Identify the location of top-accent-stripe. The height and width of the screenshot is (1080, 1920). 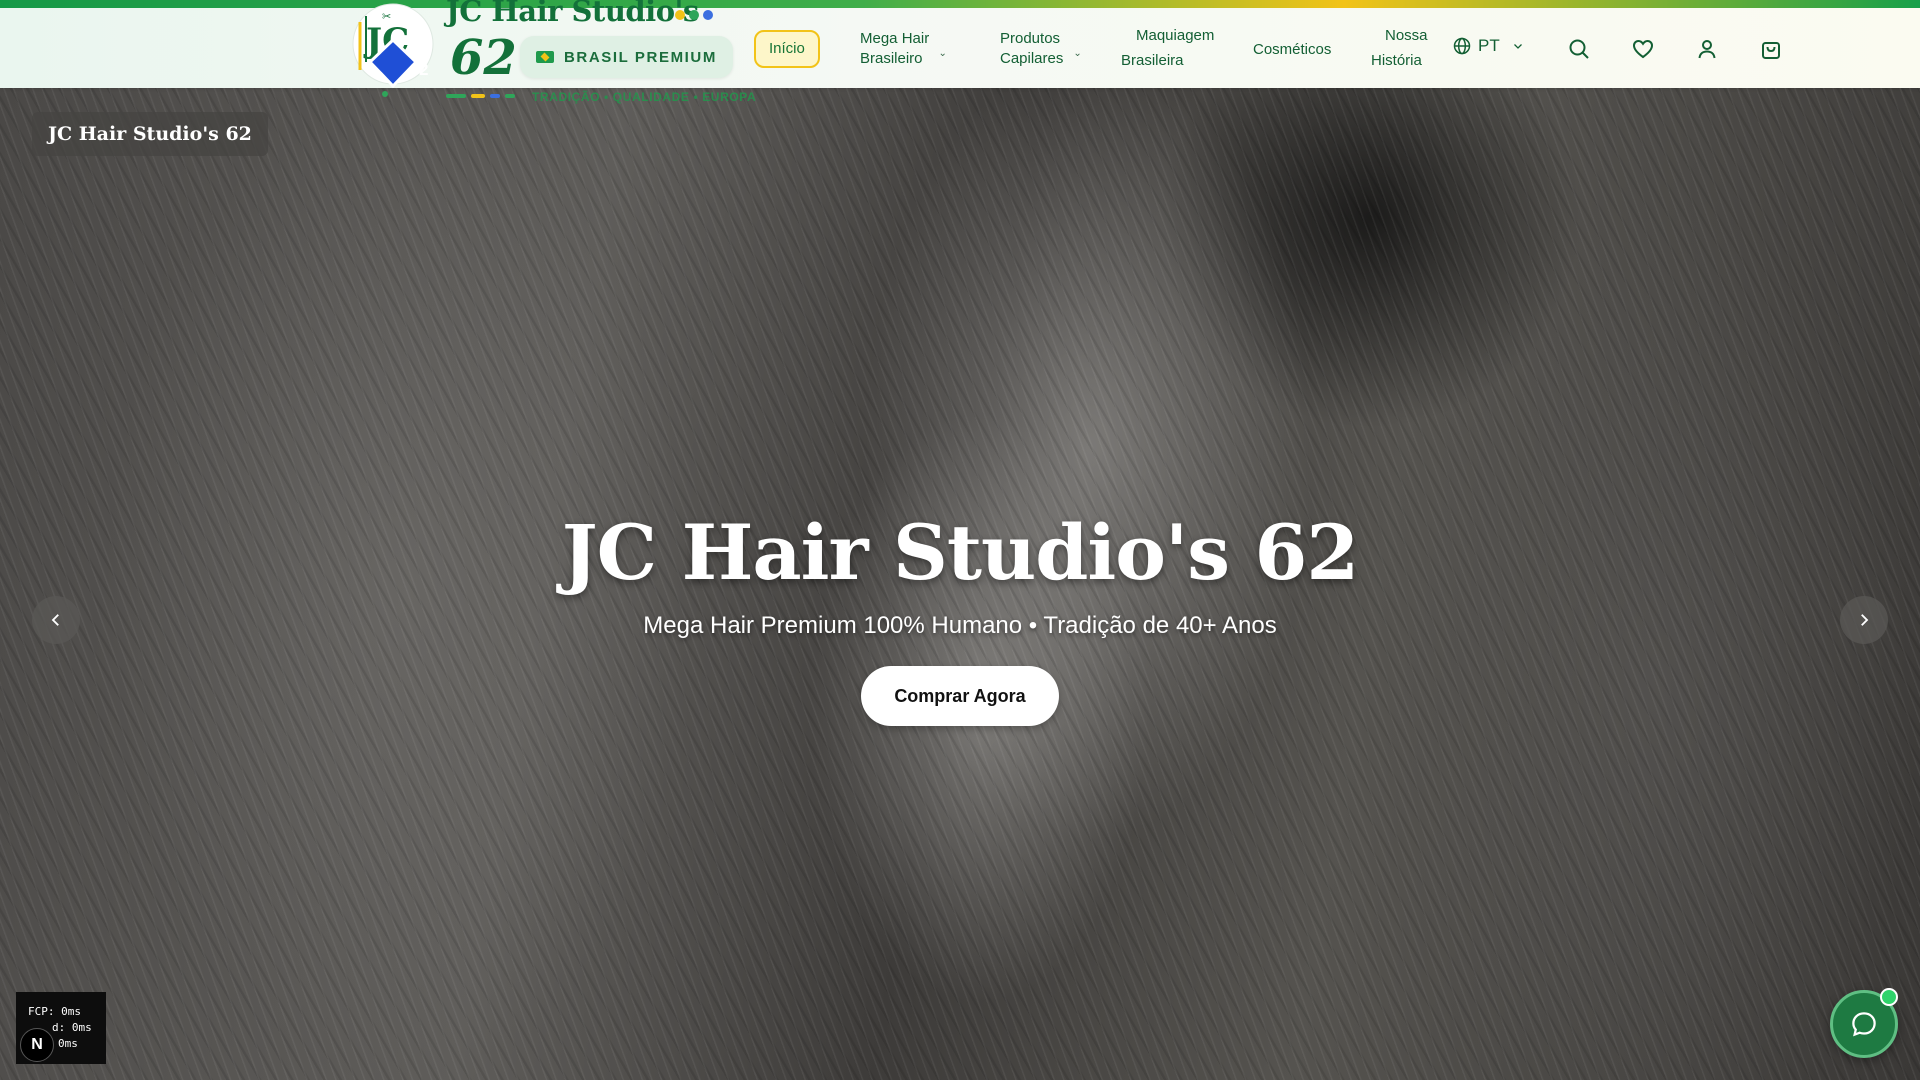
(960, 4).